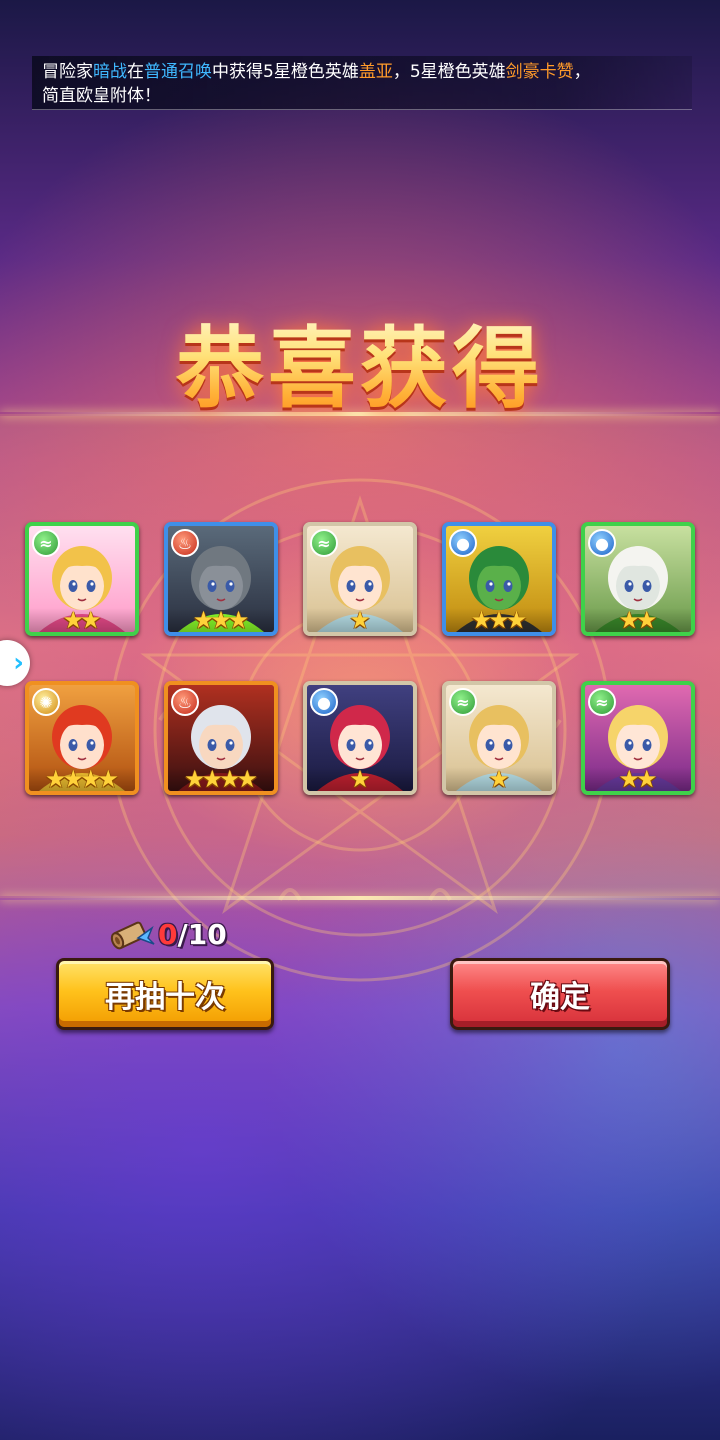  What do you see at coordinates (638, 579) in the screenshot?
I see `hero-card: ● ★ ★` at bounding box center [638, 579].